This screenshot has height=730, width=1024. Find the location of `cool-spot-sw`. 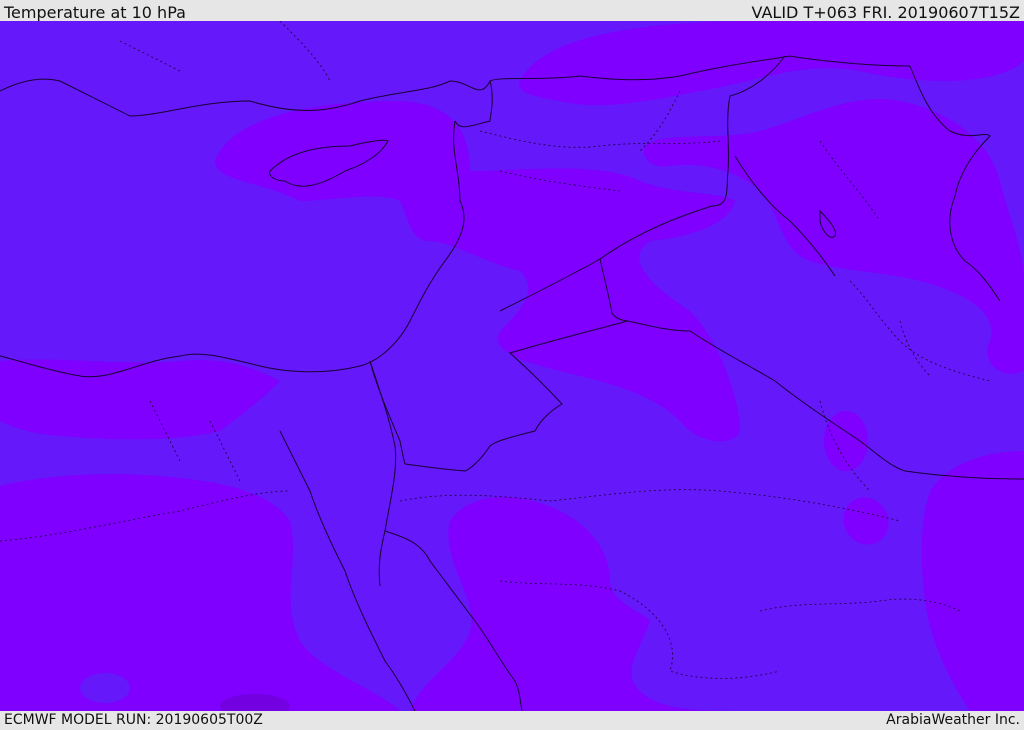

cool-spot-sw is located at coordinates (105, 688).